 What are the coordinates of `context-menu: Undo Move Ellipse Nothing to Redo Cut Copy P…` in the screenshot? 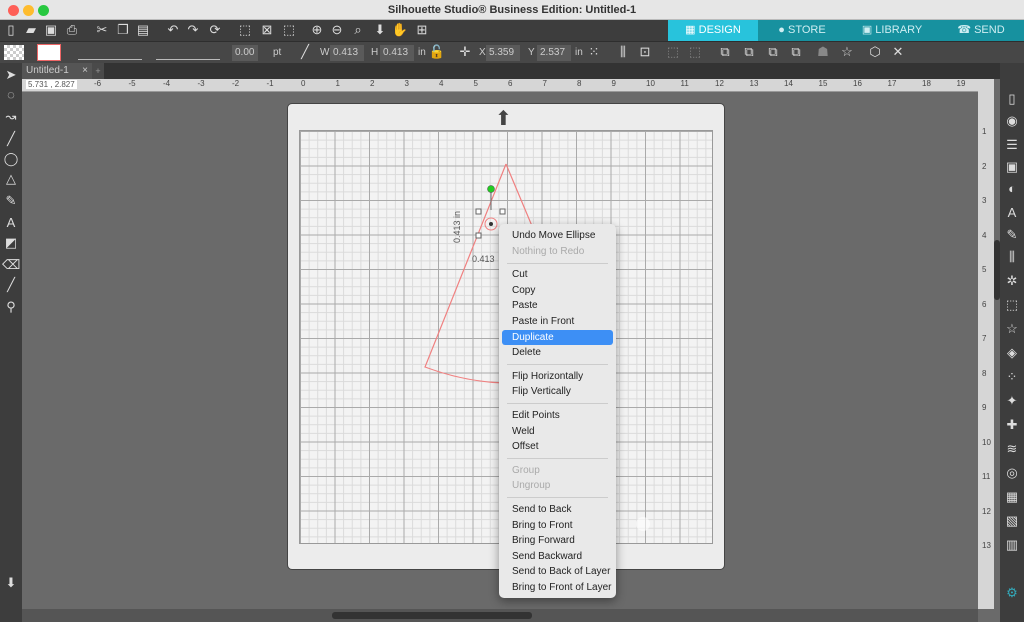 It's located at (557, 411).